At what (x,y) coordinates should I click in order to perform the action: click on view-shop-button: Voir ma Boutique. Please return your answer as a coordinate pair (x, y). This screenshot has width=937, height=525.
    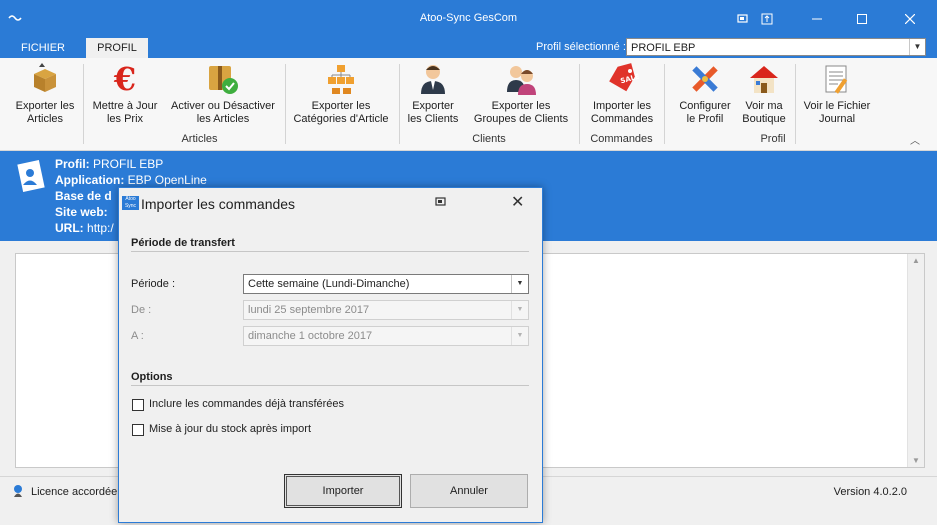
    Looking at the image, I should click on (764, 94).